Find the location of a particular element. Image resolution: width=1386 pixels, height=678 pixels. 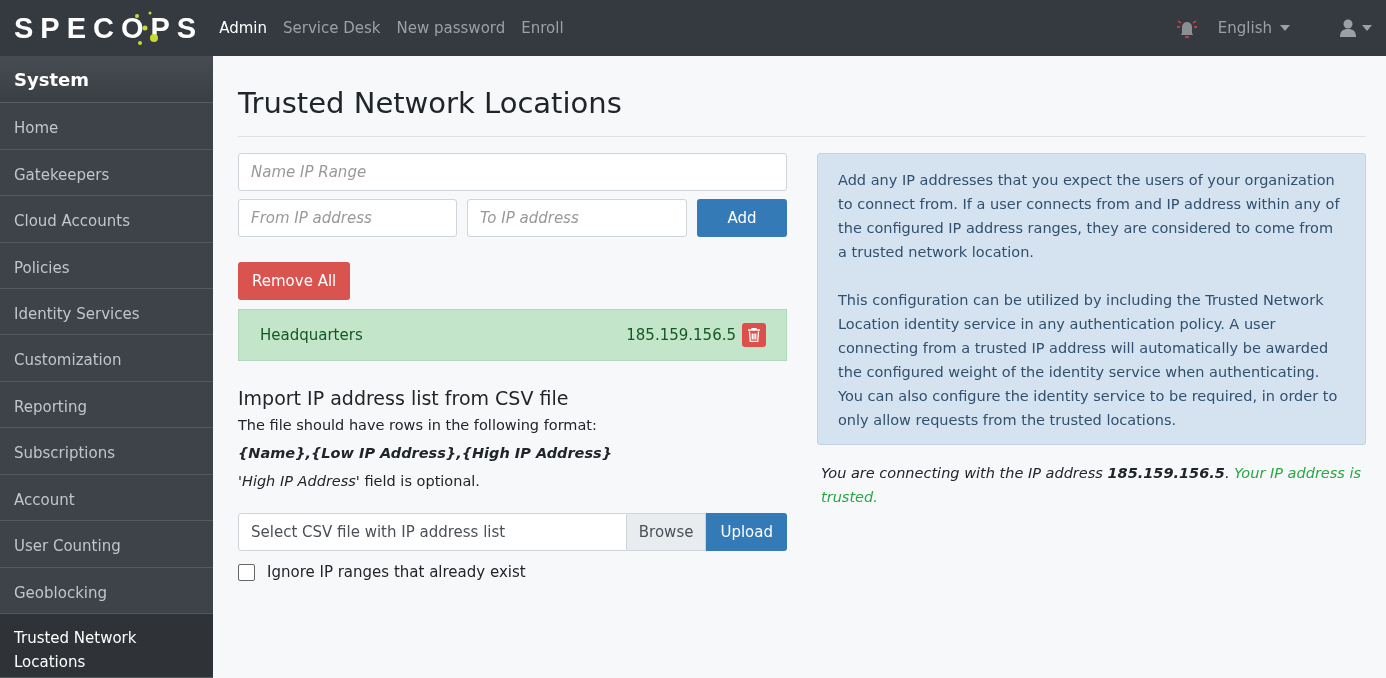

add-button: Add is located at coordinates (742, 218).